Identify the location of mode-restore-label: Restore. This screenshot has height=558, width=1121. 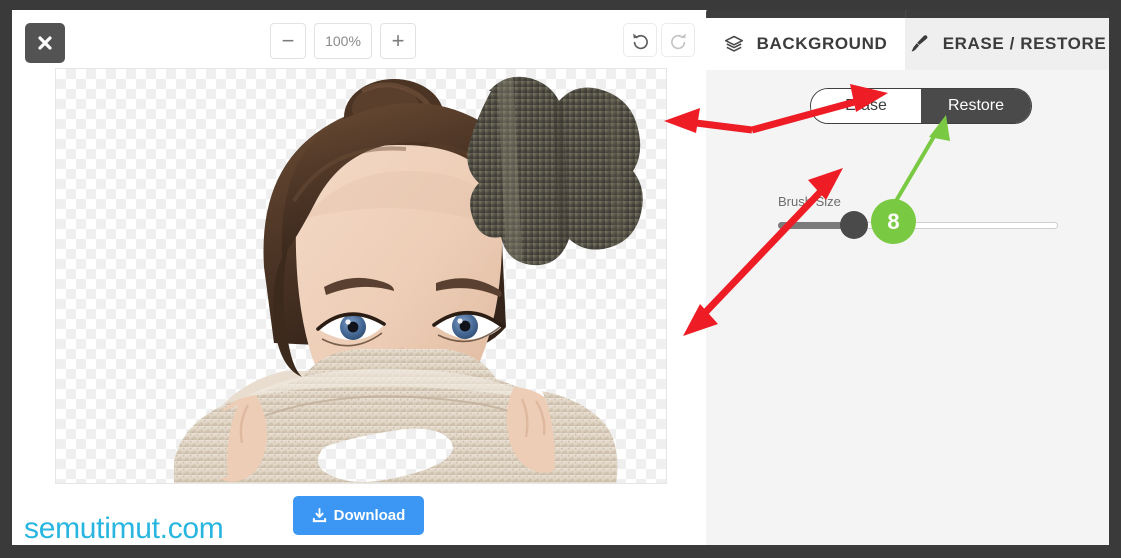
(976, 105).